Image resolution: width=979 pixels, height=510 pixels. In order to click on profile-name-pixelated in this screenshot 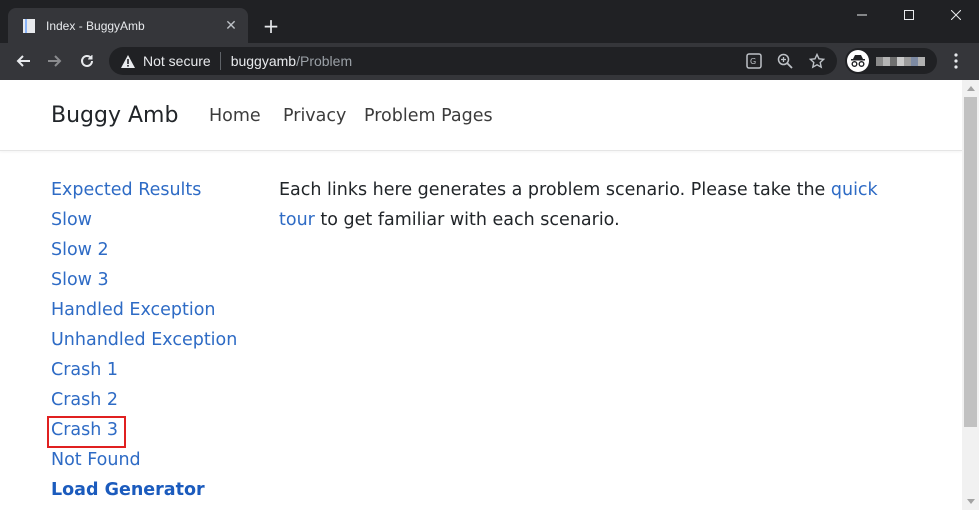, I will do `click(900, 61)`.